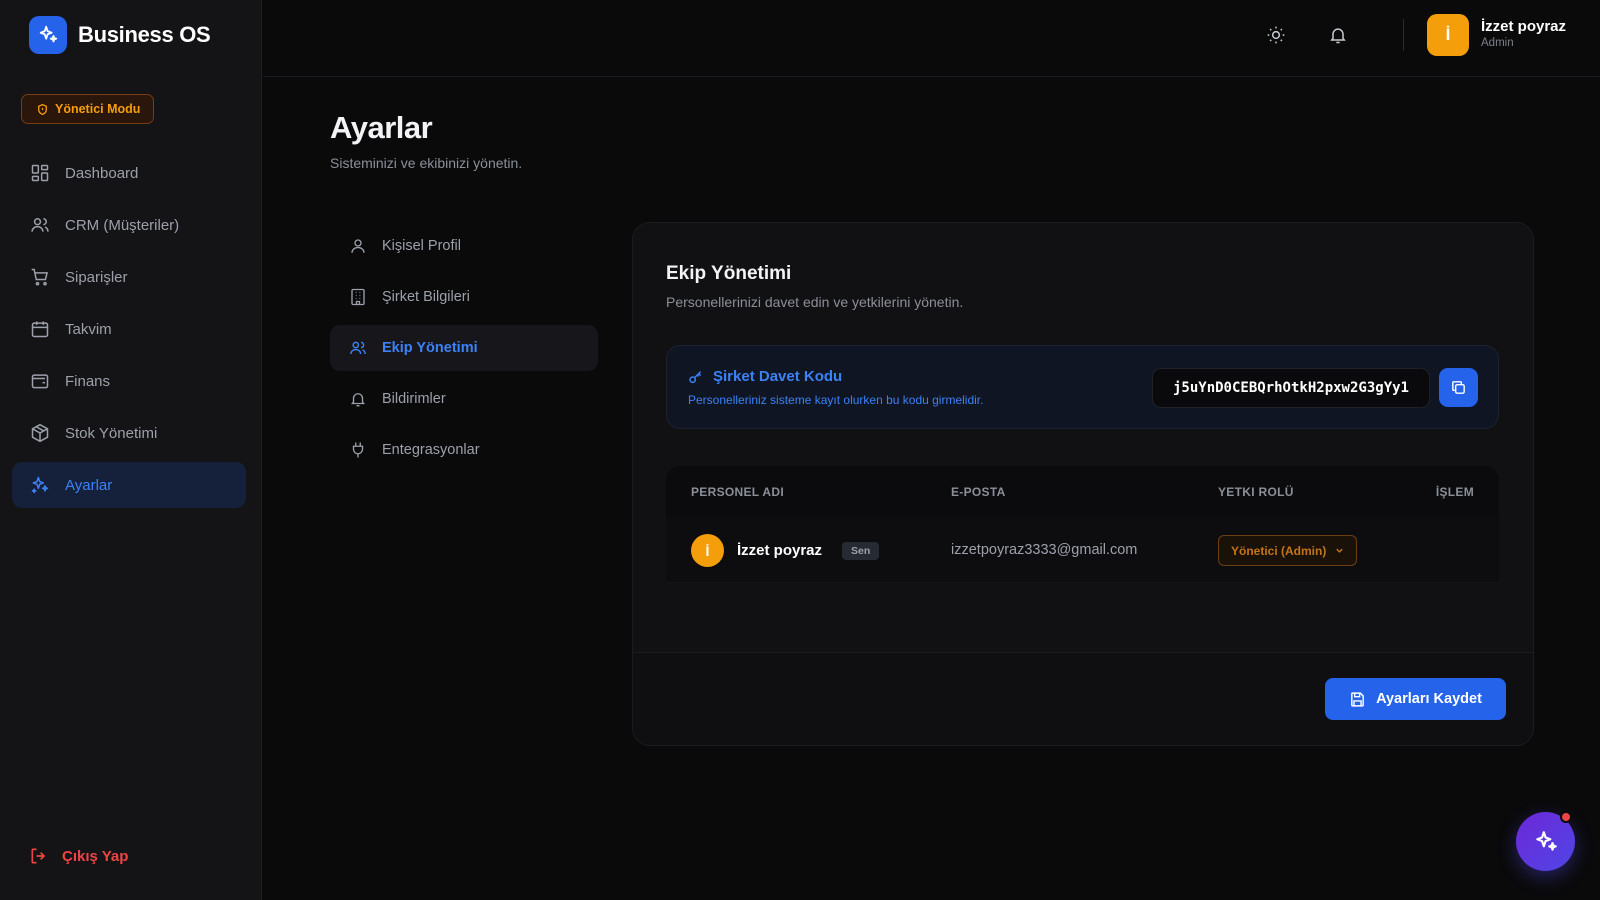 Image resolution: width=1600 pixels, height=900 pixels. What do you see at coordinates (426, 163) in the screenshot?
I see `page-subtitle: Sisteminizi ve ekibinizi yönetin.` at bounding box center [426, 163].